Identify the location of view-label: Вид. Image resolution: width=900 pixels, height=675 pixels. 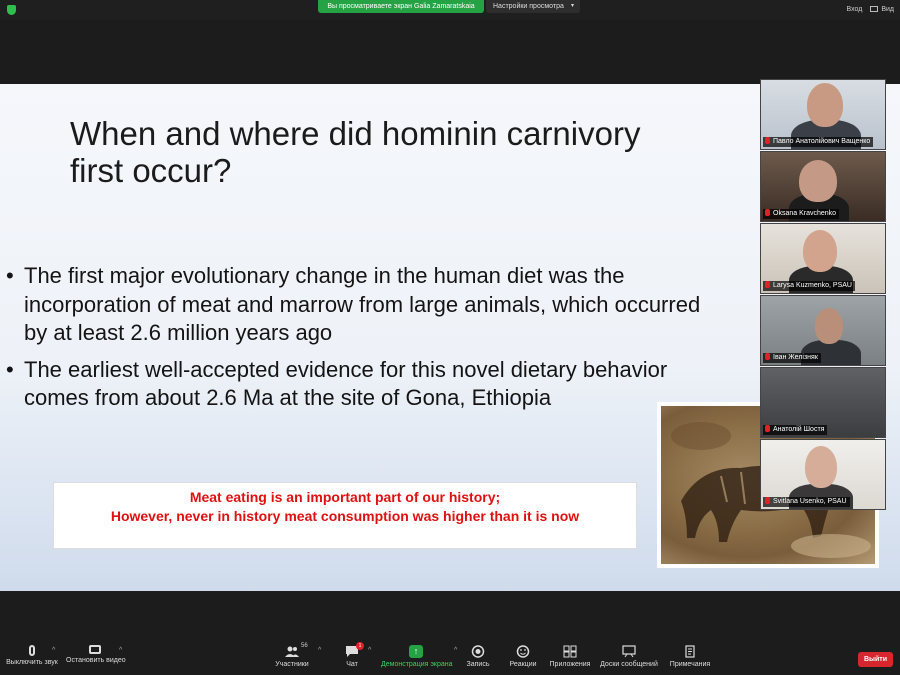
(887, 9).